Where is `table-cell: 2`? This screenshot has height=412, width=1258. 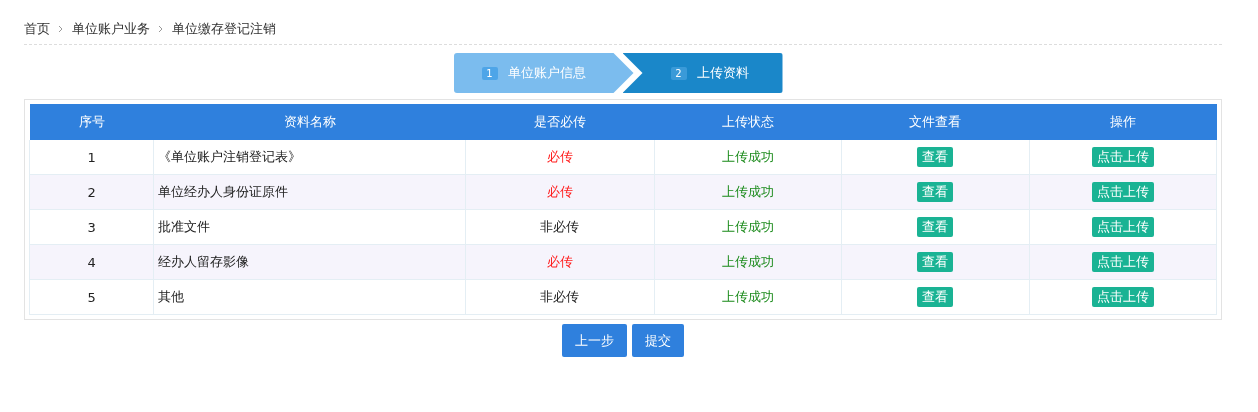 table-cell: 2 is located at coordinates (91, 192).